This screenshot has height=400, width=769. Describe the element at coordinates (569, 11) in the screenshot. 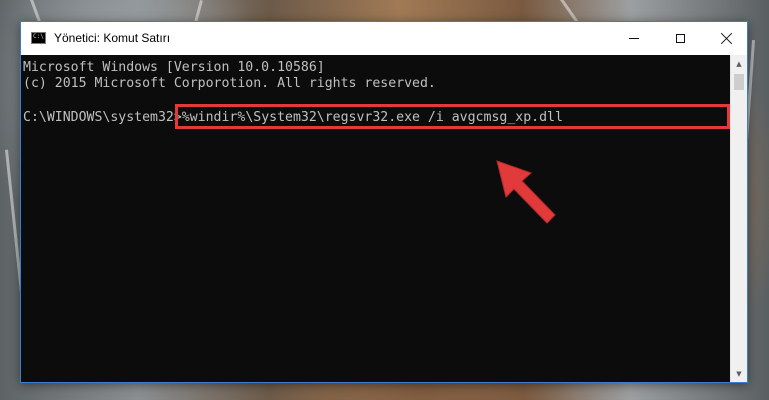

I see `background-branch` at that location.